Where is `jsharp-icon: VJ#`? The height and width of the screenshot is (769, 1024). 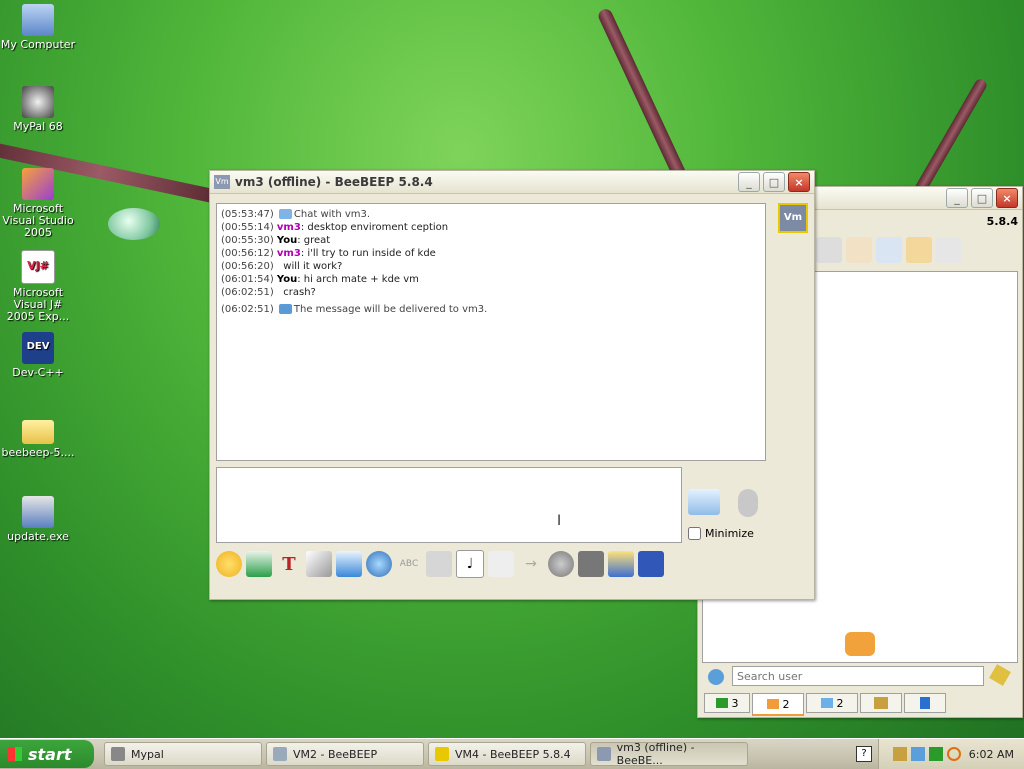
jsharp-icon: VJ# is located at coordinates (38, 267).